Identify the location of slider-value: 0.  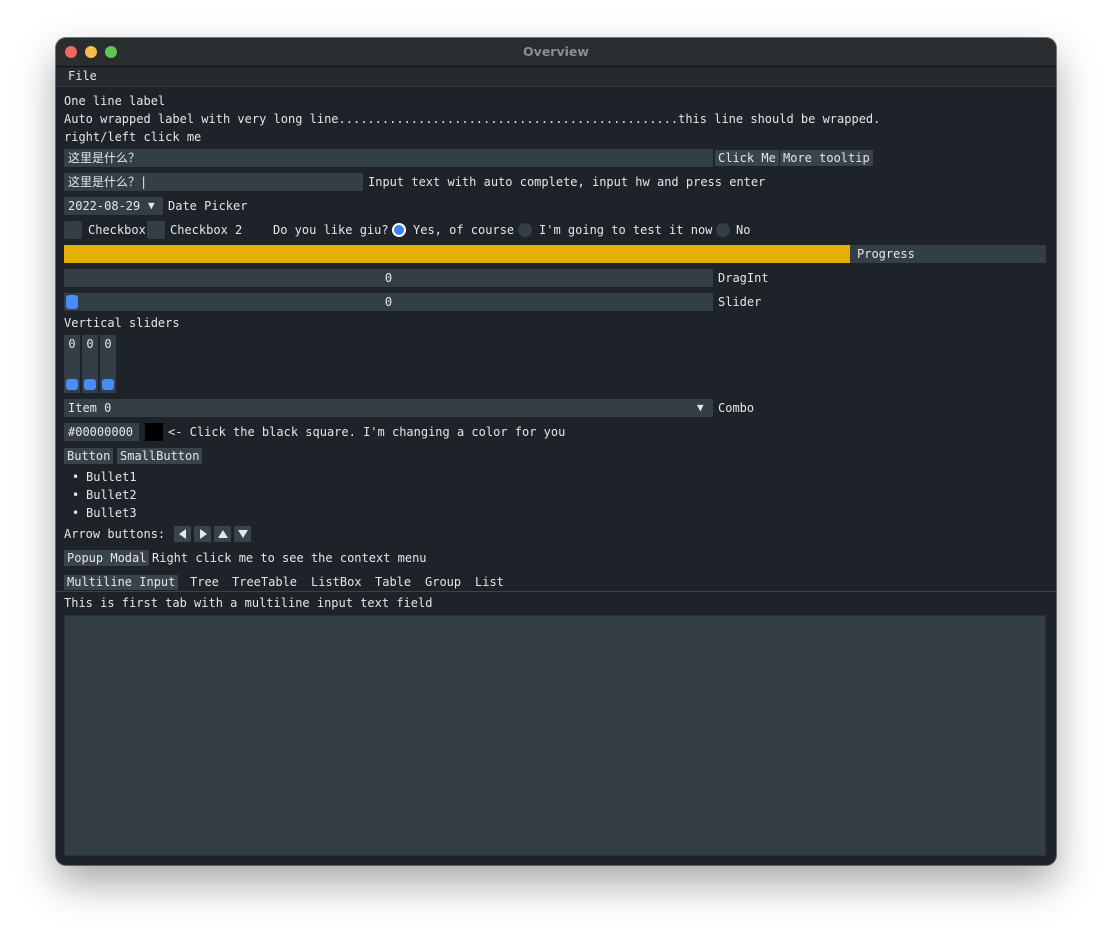
(388, 302).